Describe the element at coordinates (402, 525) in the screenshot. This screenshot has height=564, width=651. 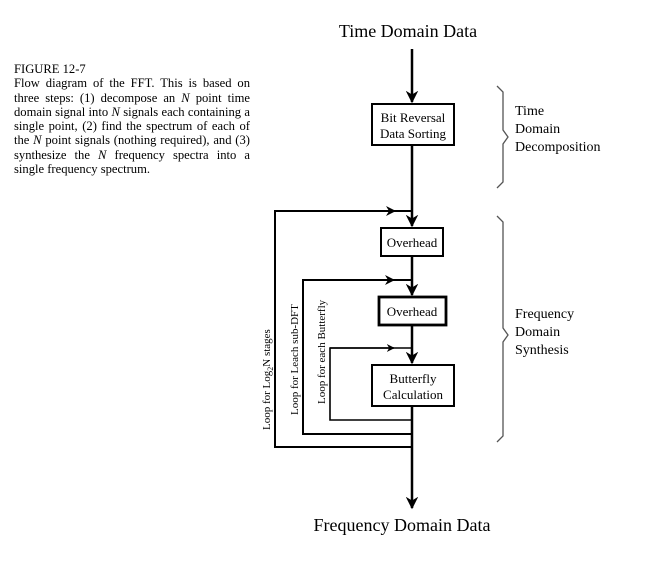
I see `output-label: Frequency Domain Data` at that location.